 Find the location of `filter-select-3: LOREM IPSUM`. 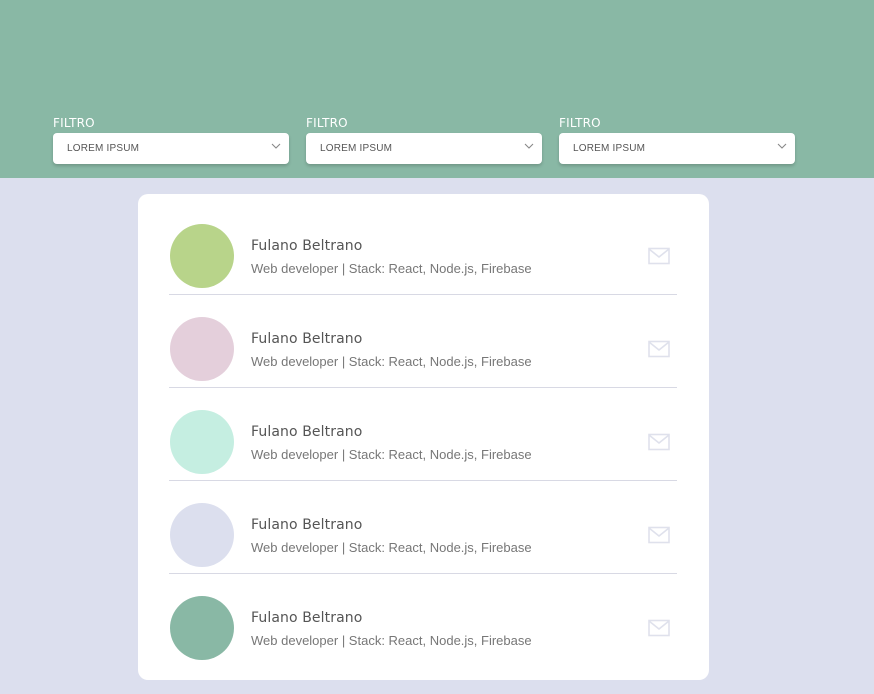

filter-select-3: LOREM IPSUM is located at coordinates (677, 148).